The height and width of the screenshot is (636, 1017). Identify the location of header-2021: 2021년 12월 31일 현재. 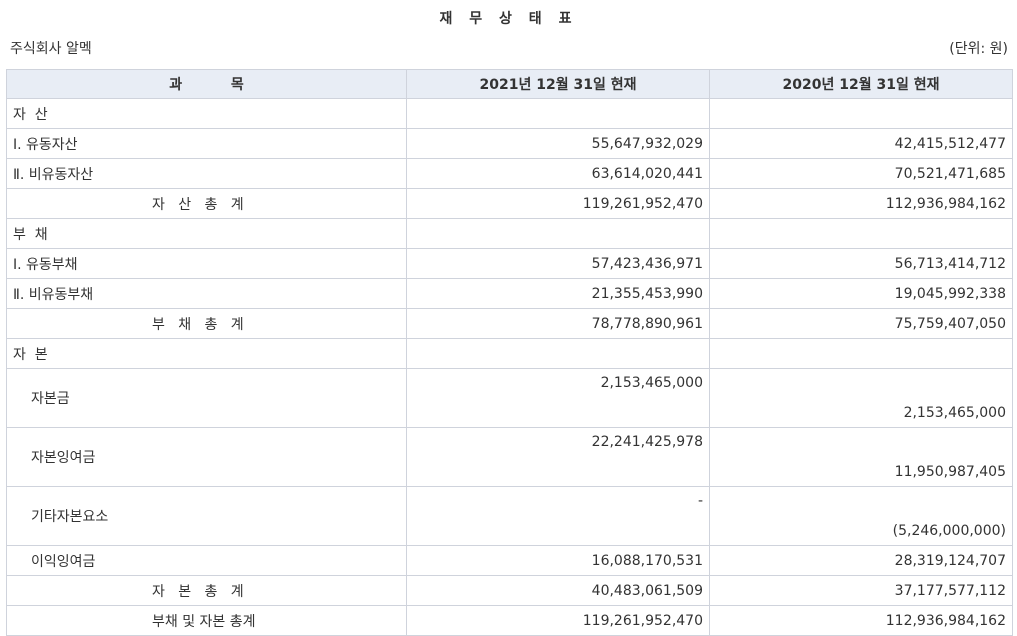
(558, 84).